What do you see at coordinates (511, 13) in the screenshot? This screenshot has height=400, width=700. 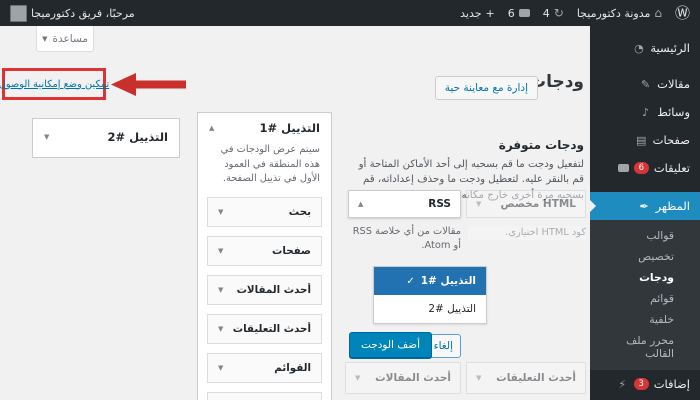 I see `comments-count: 6` at bounding box center [511, 13].